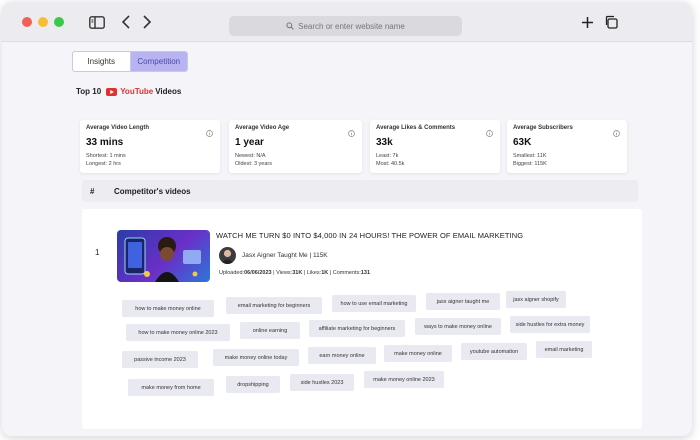 Image resolution: width=700 pixels, height=440 pixels. What do you see at coordinates (387, 156) in the screenshot?
I see `stat-detail-1: Least: 7k` at bounding box center [387, 156].